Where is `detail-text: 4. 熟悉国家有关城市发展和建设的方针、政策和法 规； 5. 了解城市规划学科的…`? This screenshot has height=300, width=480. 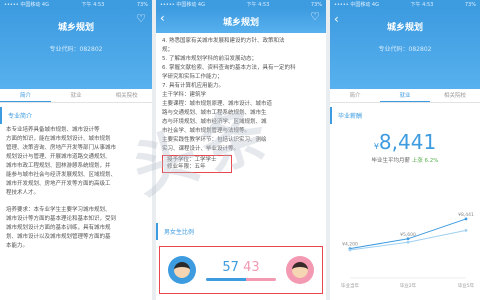 detail-text: 4. 熟悉国家有关城市发展和建设的方针、政策和法 规； 5. 了解城市规划学科的… is located at coordinates (241, 95).